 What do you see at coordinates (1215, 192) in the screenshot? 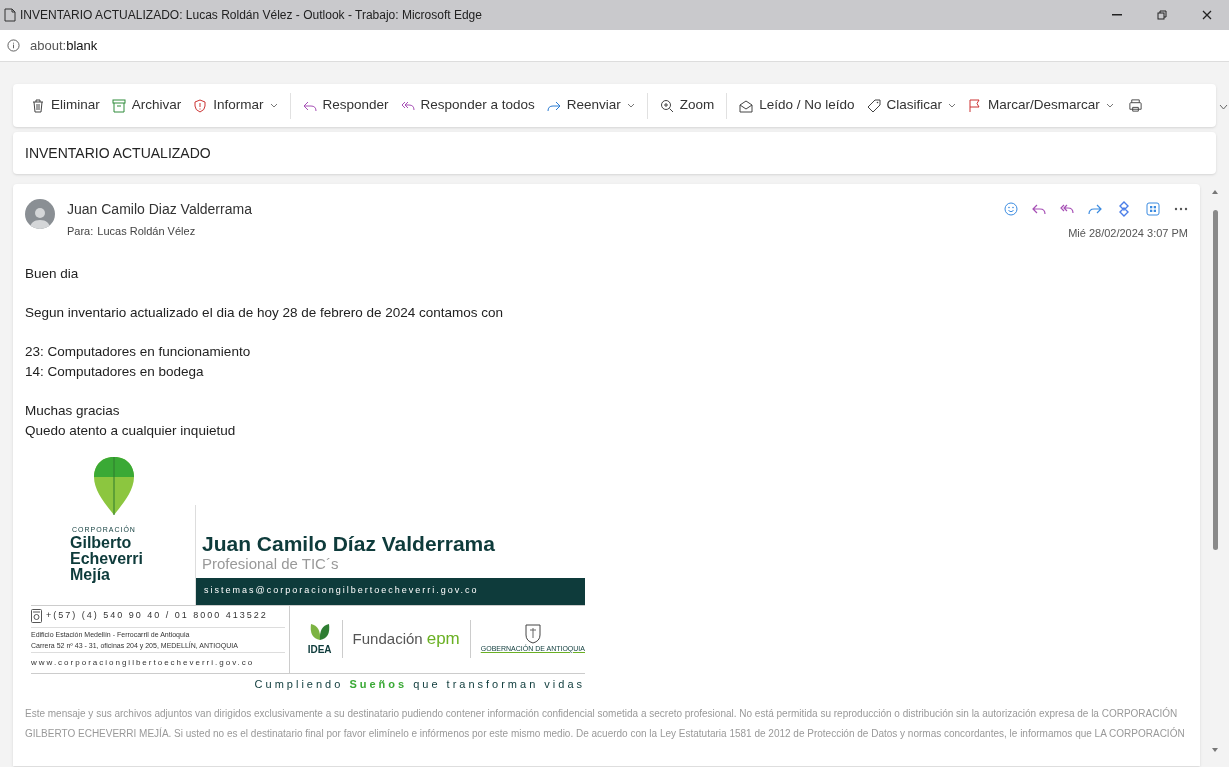
I see `scroll-up-arrow-icon` at bounding box center [1215, 192].